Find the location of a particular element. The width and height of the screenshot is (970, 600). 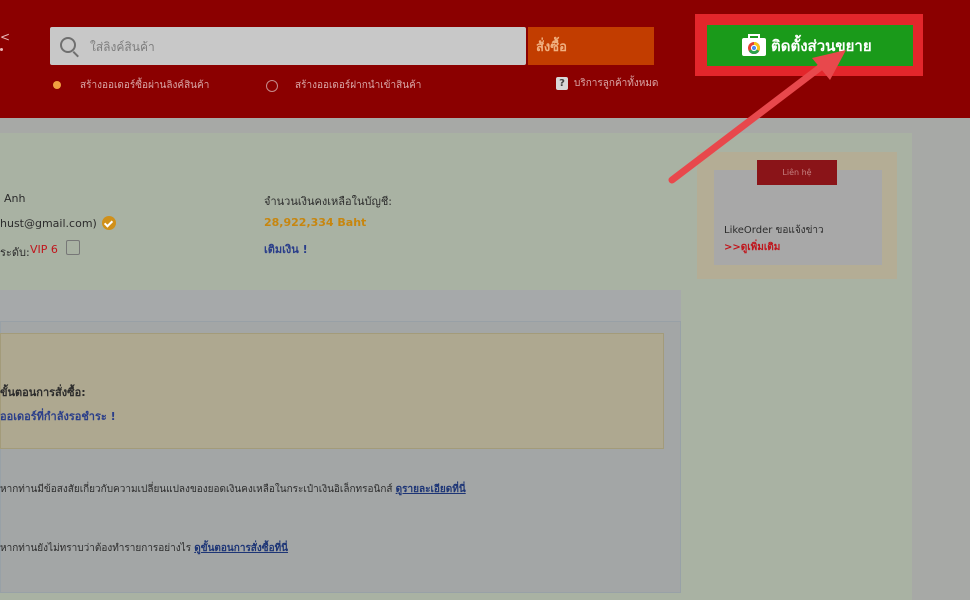

annotation-arrow is located at coordinates (757, 117).